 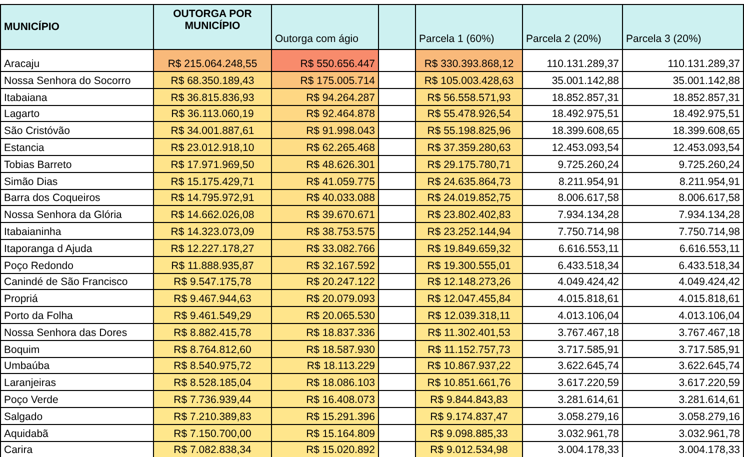 I want to click on table-cell: 7.934.134,28, so click(x=683, y=214).